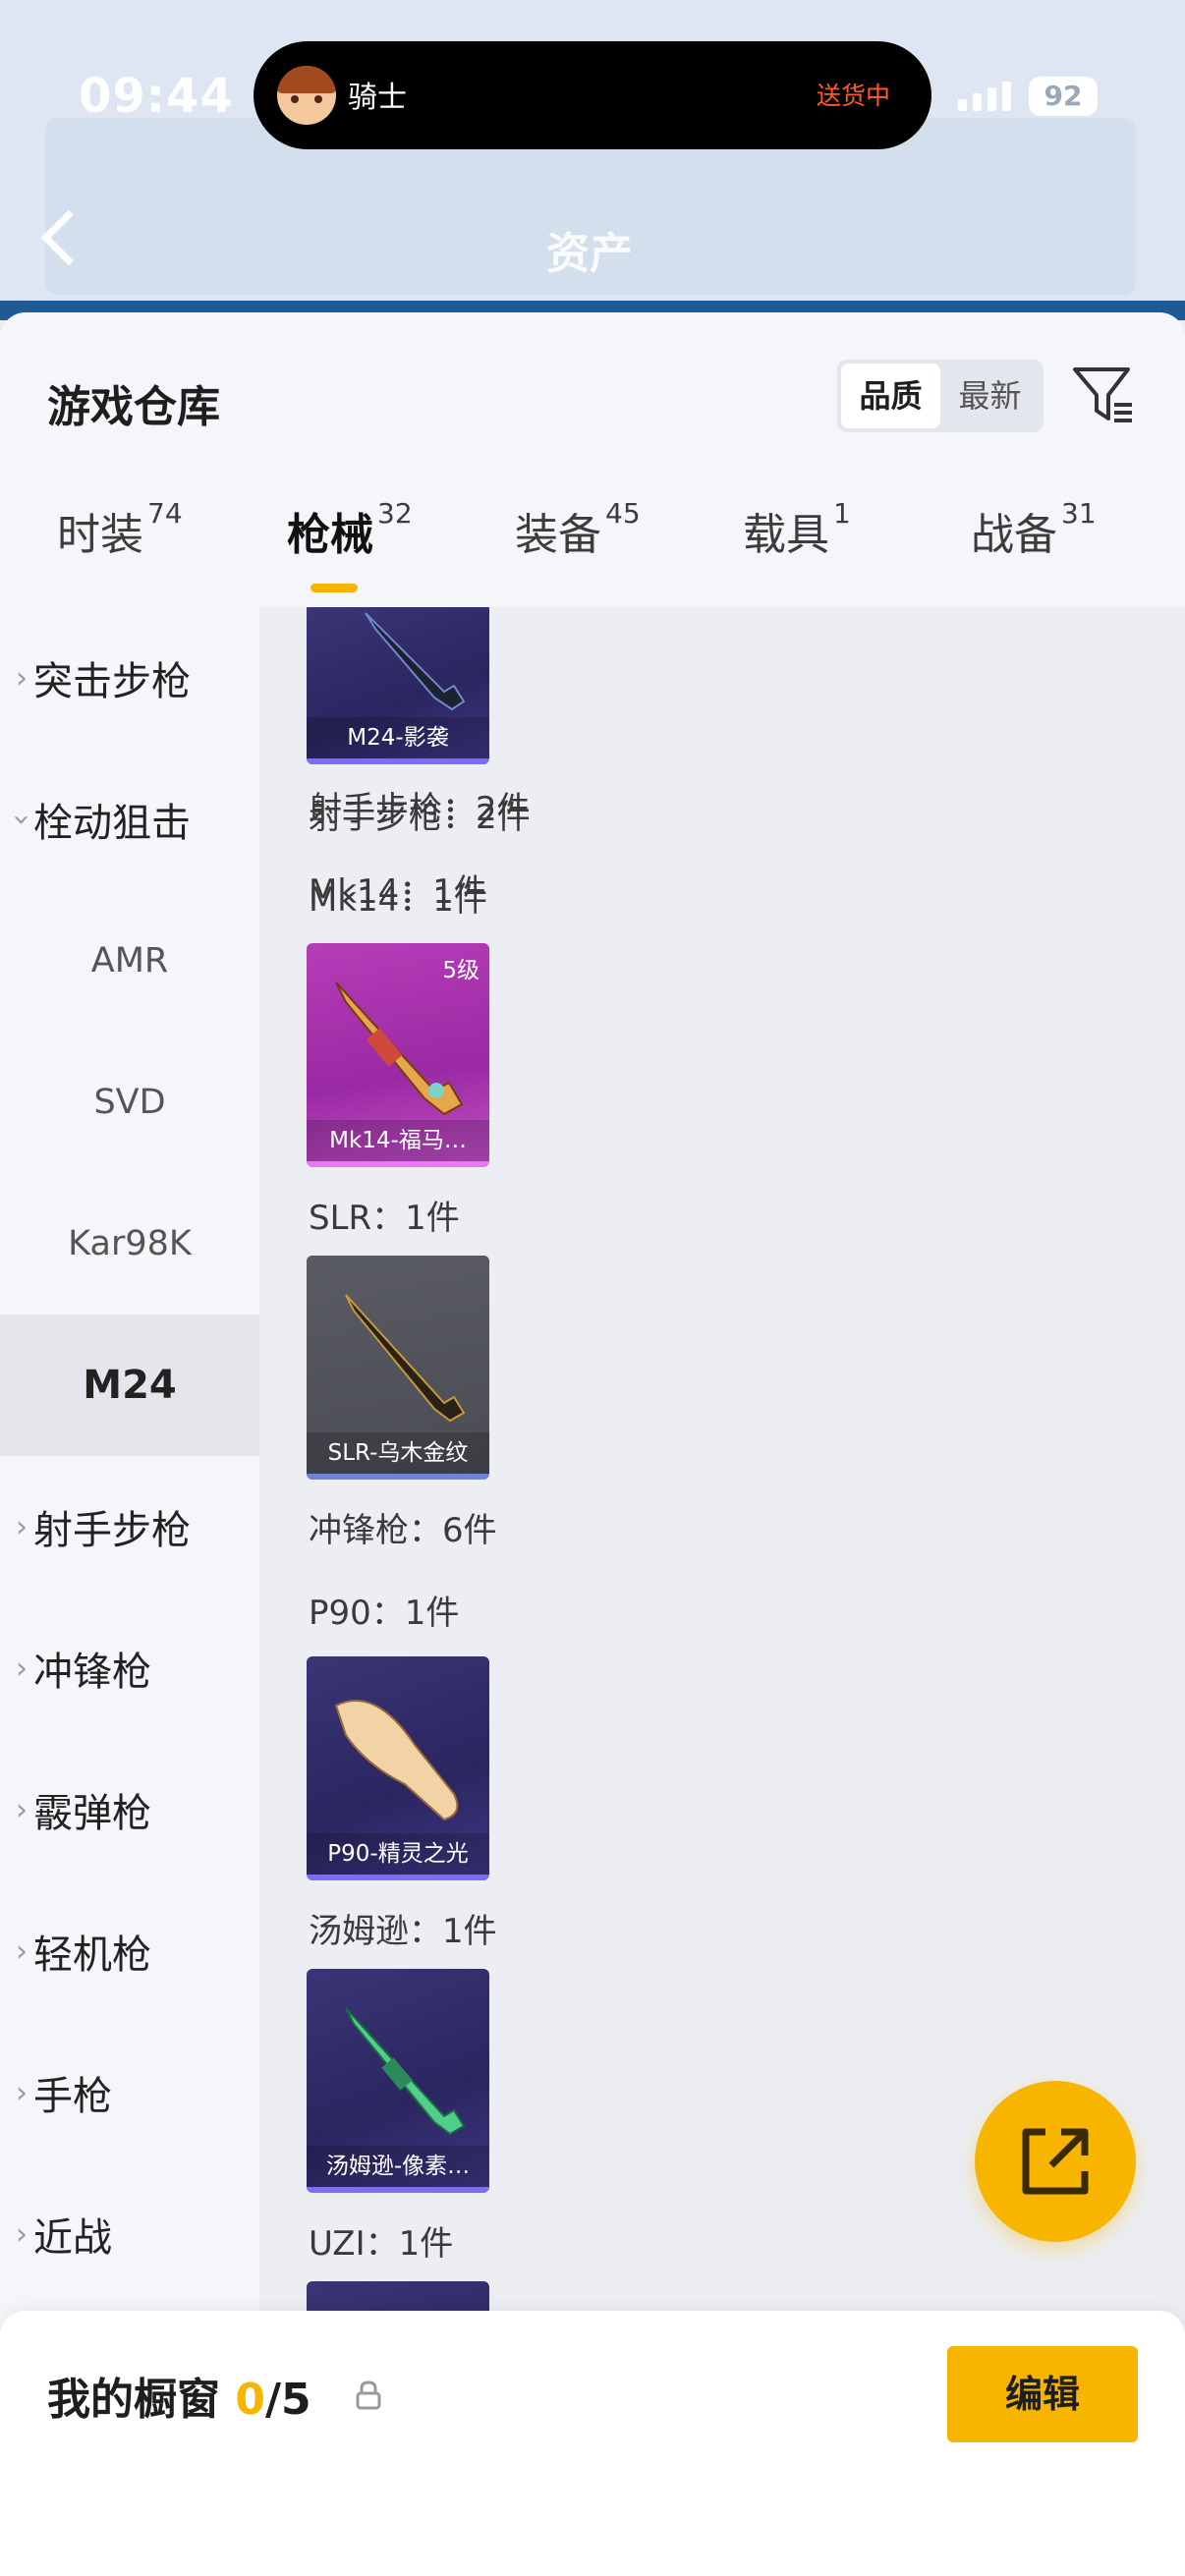 Image resolution: width=1185 pixels, height=2576 pixels. I want to click on sidebar-item-bolt-sniper: › 栓动狙击, so click(130, 819).